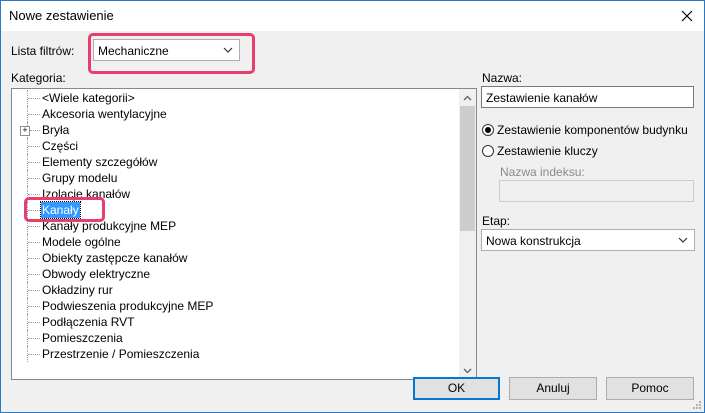  I want to click on tree-item-label: Okładziny rur, so click(77, 290).